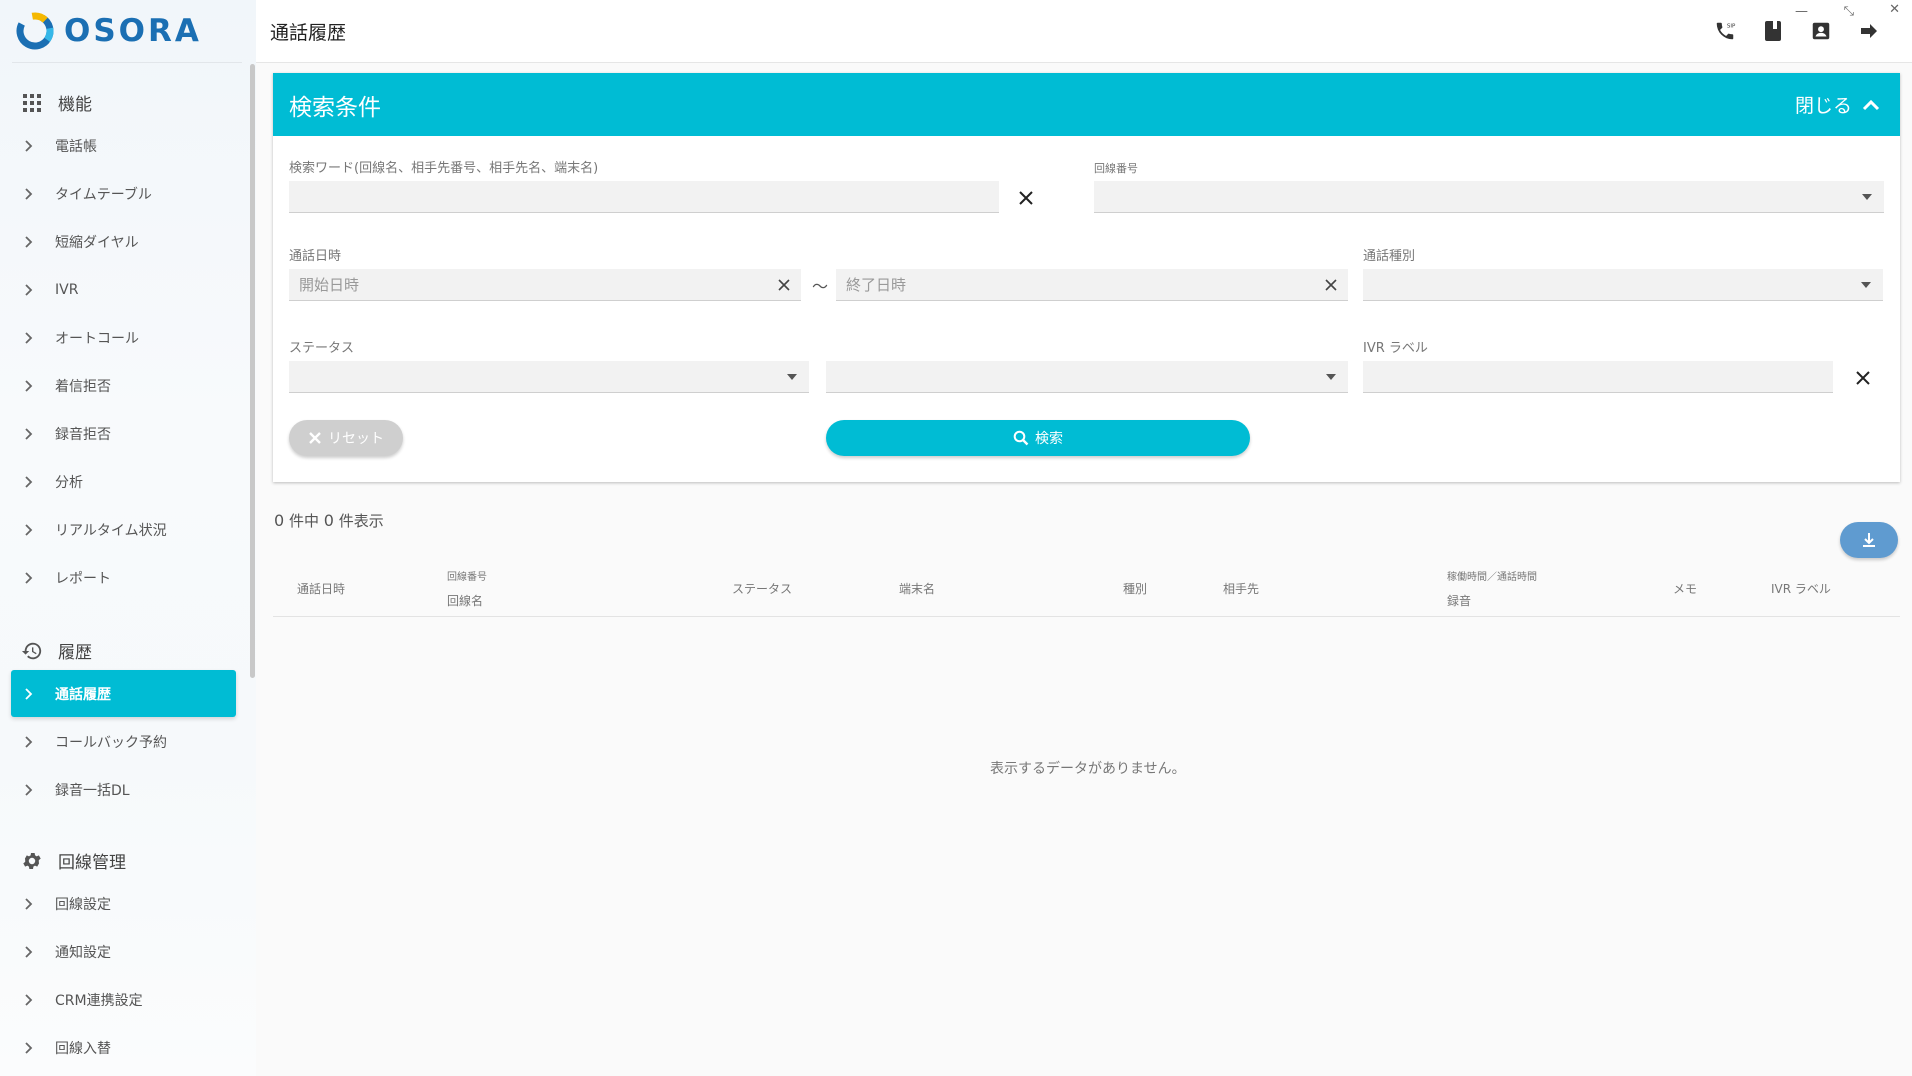 The height and width of the screenshot is (1076, 1912). What do you see at coordinates (444, 168) in the screenshot?
I see `keyword-label: 検索ワード(回線名、相手先番号、相手先名、端末名)` at bounding box center [444, 168].